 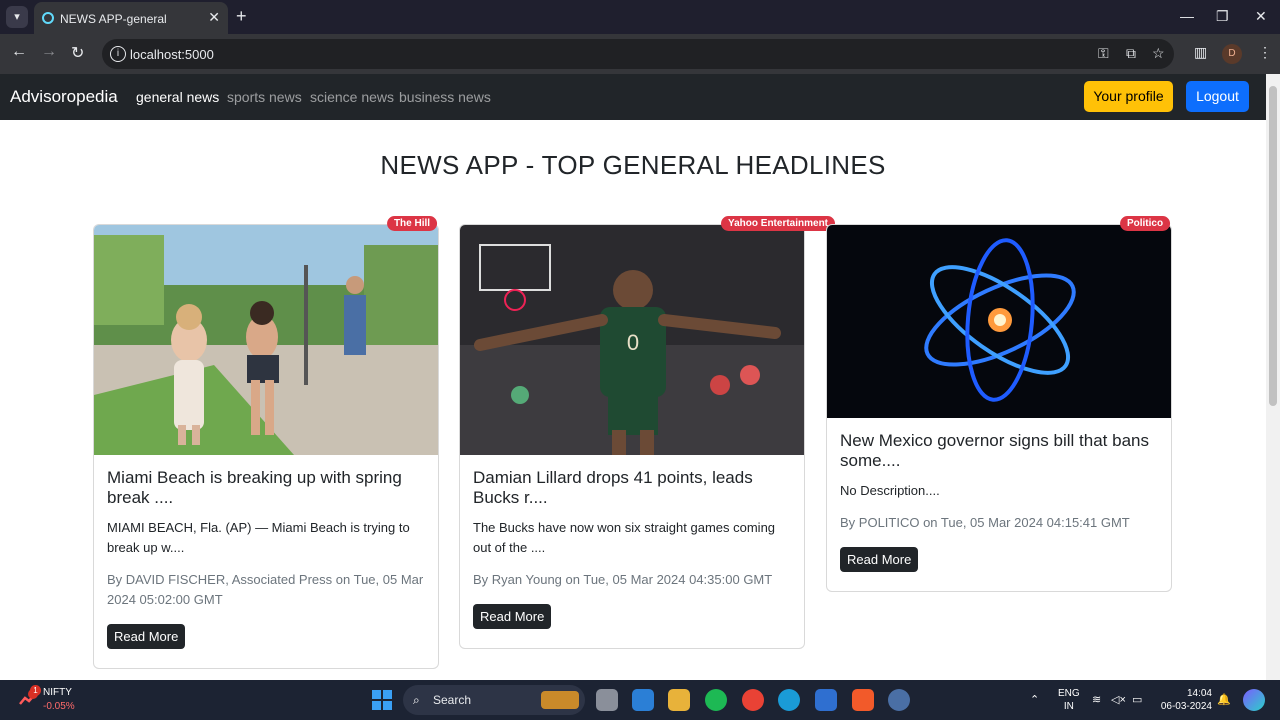 I want to click on page-scrollbar, so click(x=1273, y=377).